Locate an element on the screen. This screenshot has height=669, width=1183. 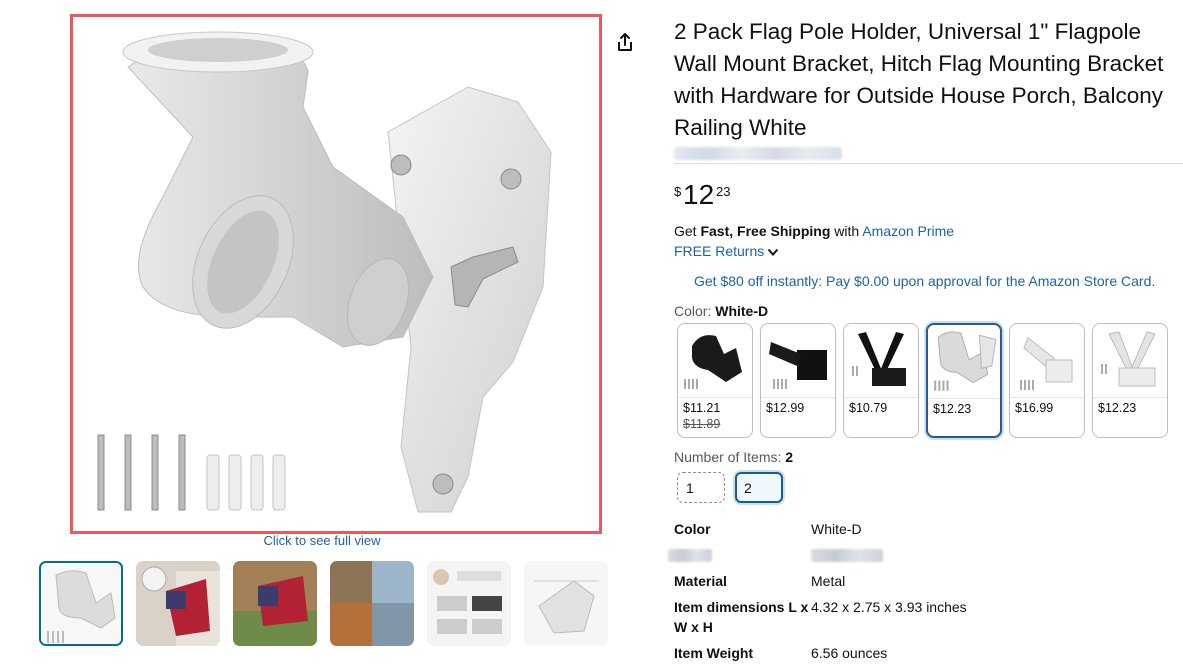
color-label: Color: White-D is located at coordinates (721, 311).